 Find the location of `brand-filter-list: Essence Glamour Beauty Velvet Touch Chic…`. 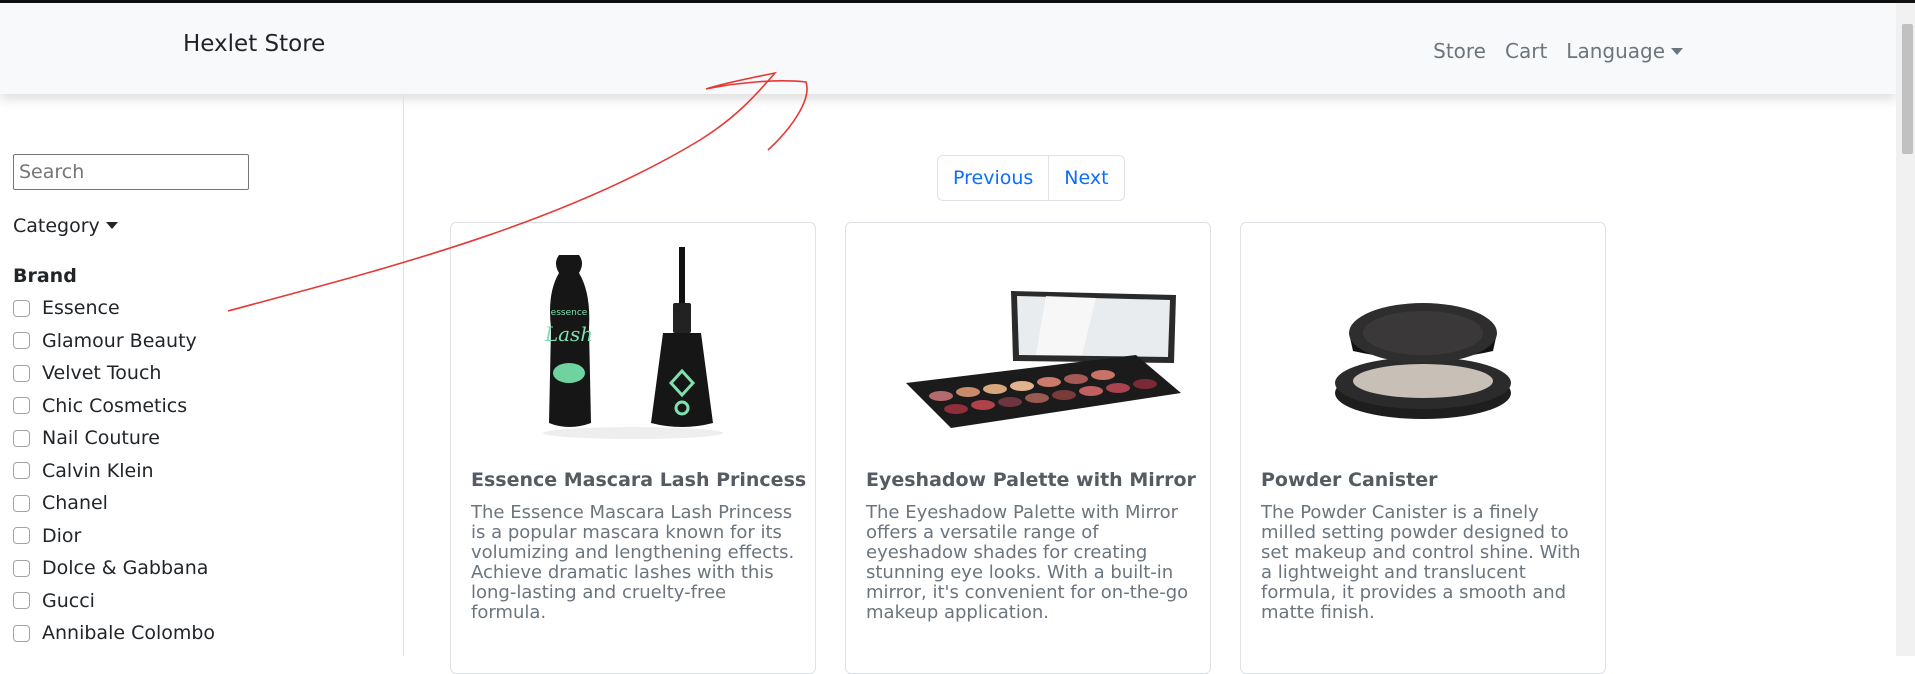

brand-filter-list: Essence Glamour Beauty Velvet Touch Chic… is located at coordinates (114, 471).